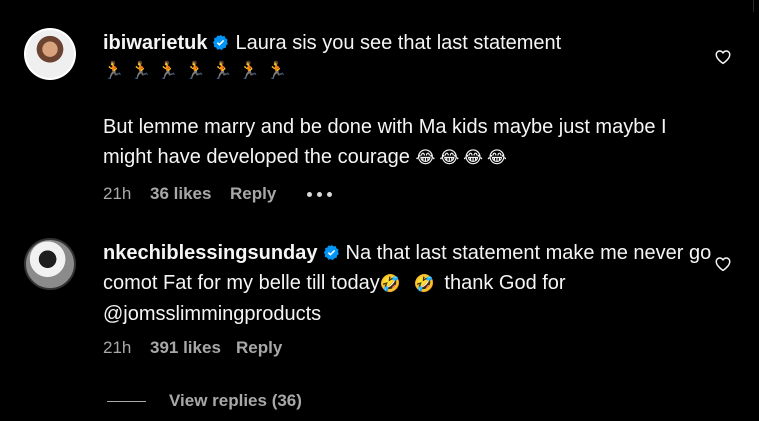 The height and width of the screenshot is (421, 759). What do you see at coordinates (155, 43) in the screenshot?
I see `comment-username: ibiwarietuk` at bounding box center [155, 43].